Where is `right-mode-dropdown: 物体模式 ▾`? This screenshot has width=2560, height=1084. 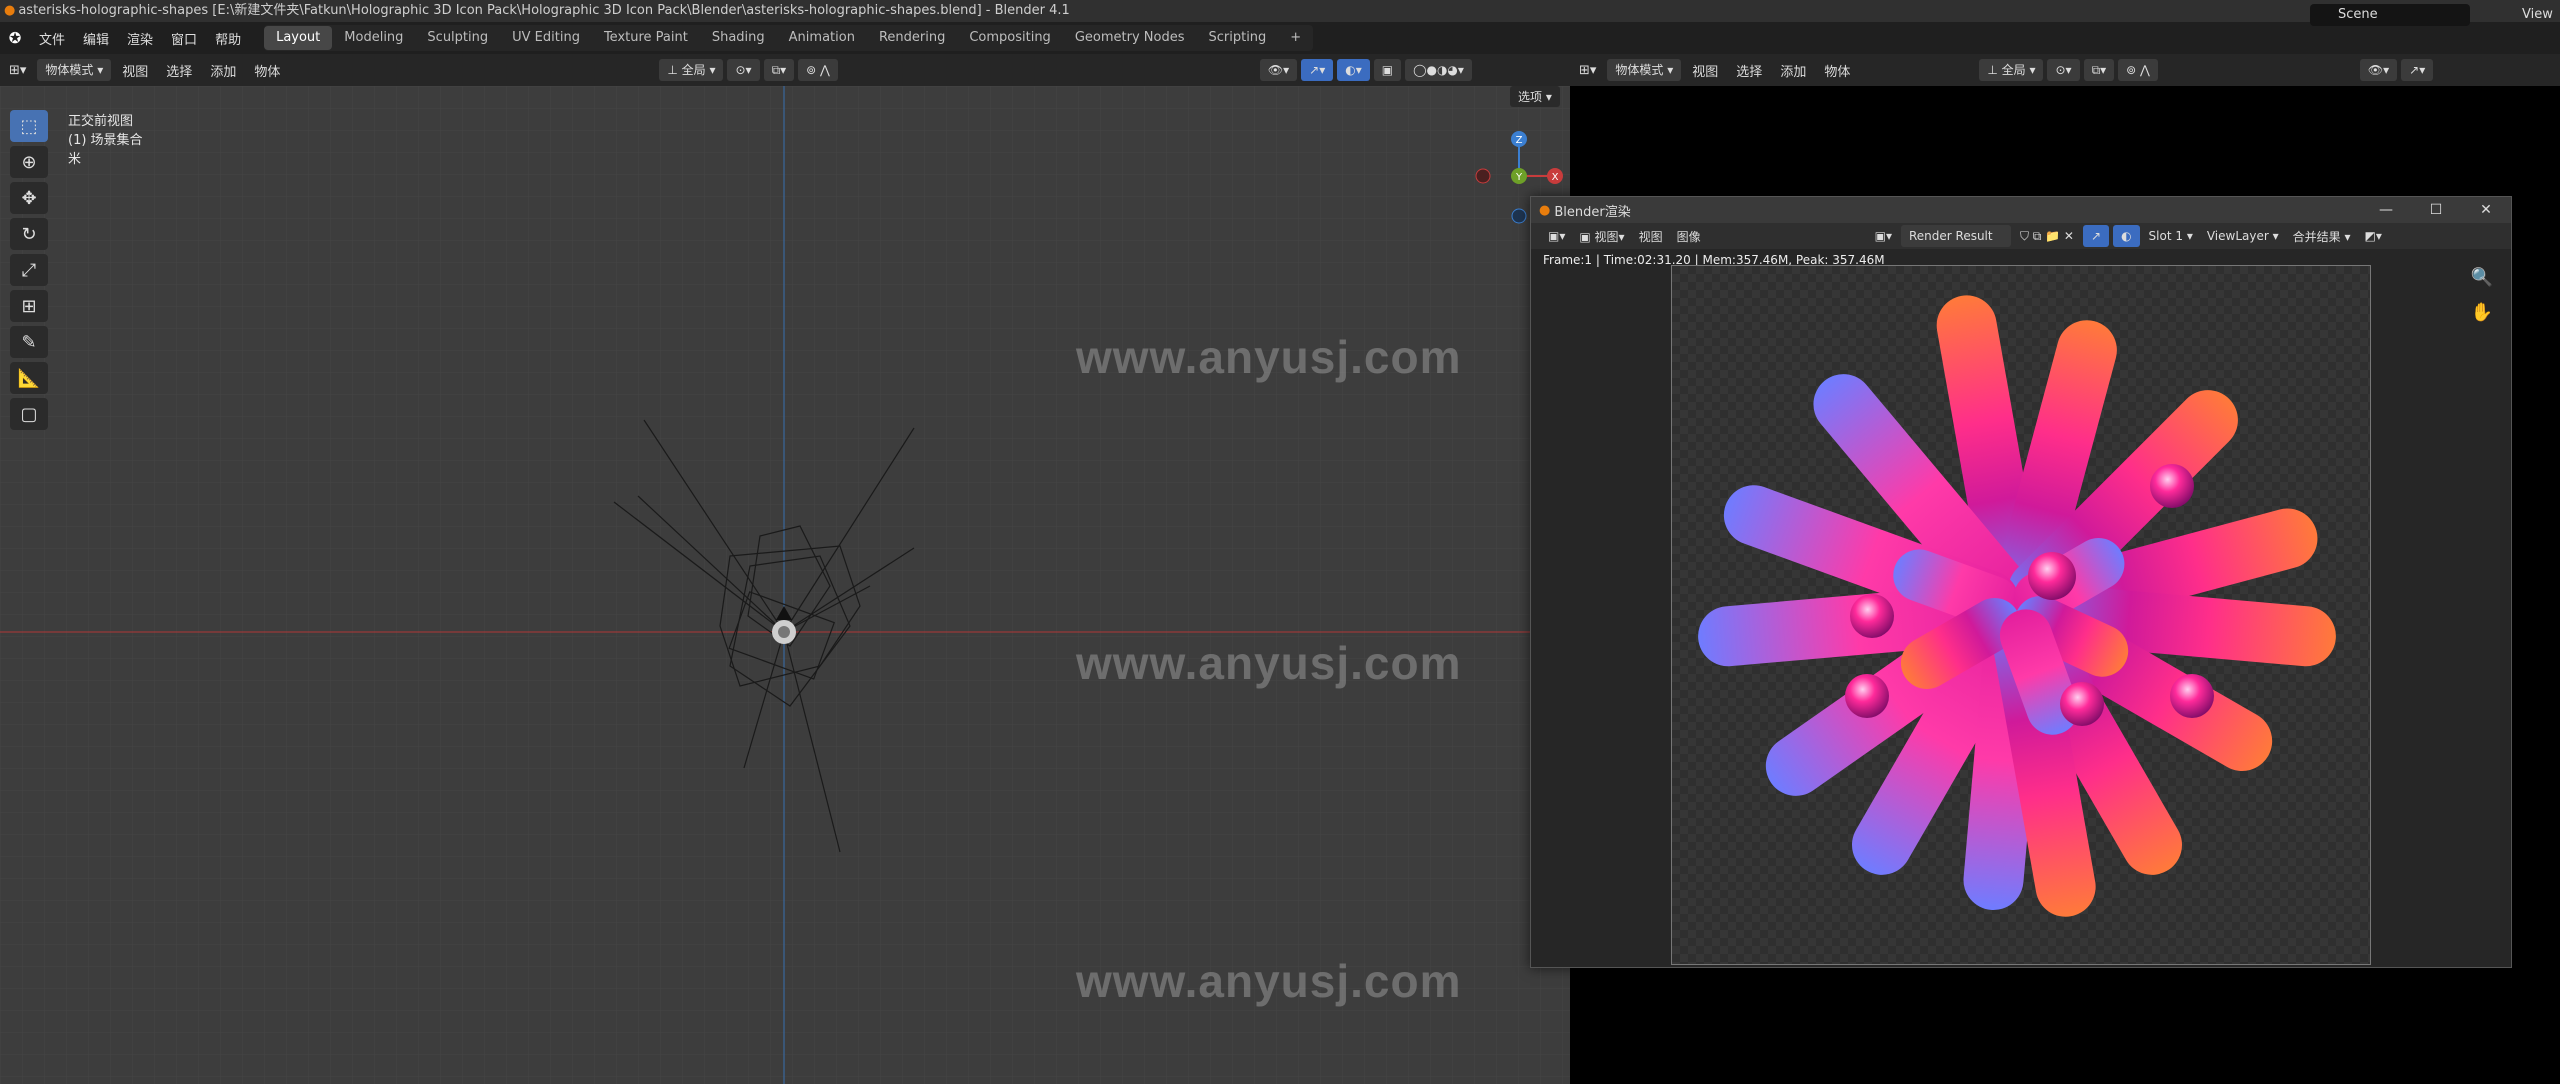 right-mode-dropdown: 物体模式 ▾ is located at coordinates (1644, 70).